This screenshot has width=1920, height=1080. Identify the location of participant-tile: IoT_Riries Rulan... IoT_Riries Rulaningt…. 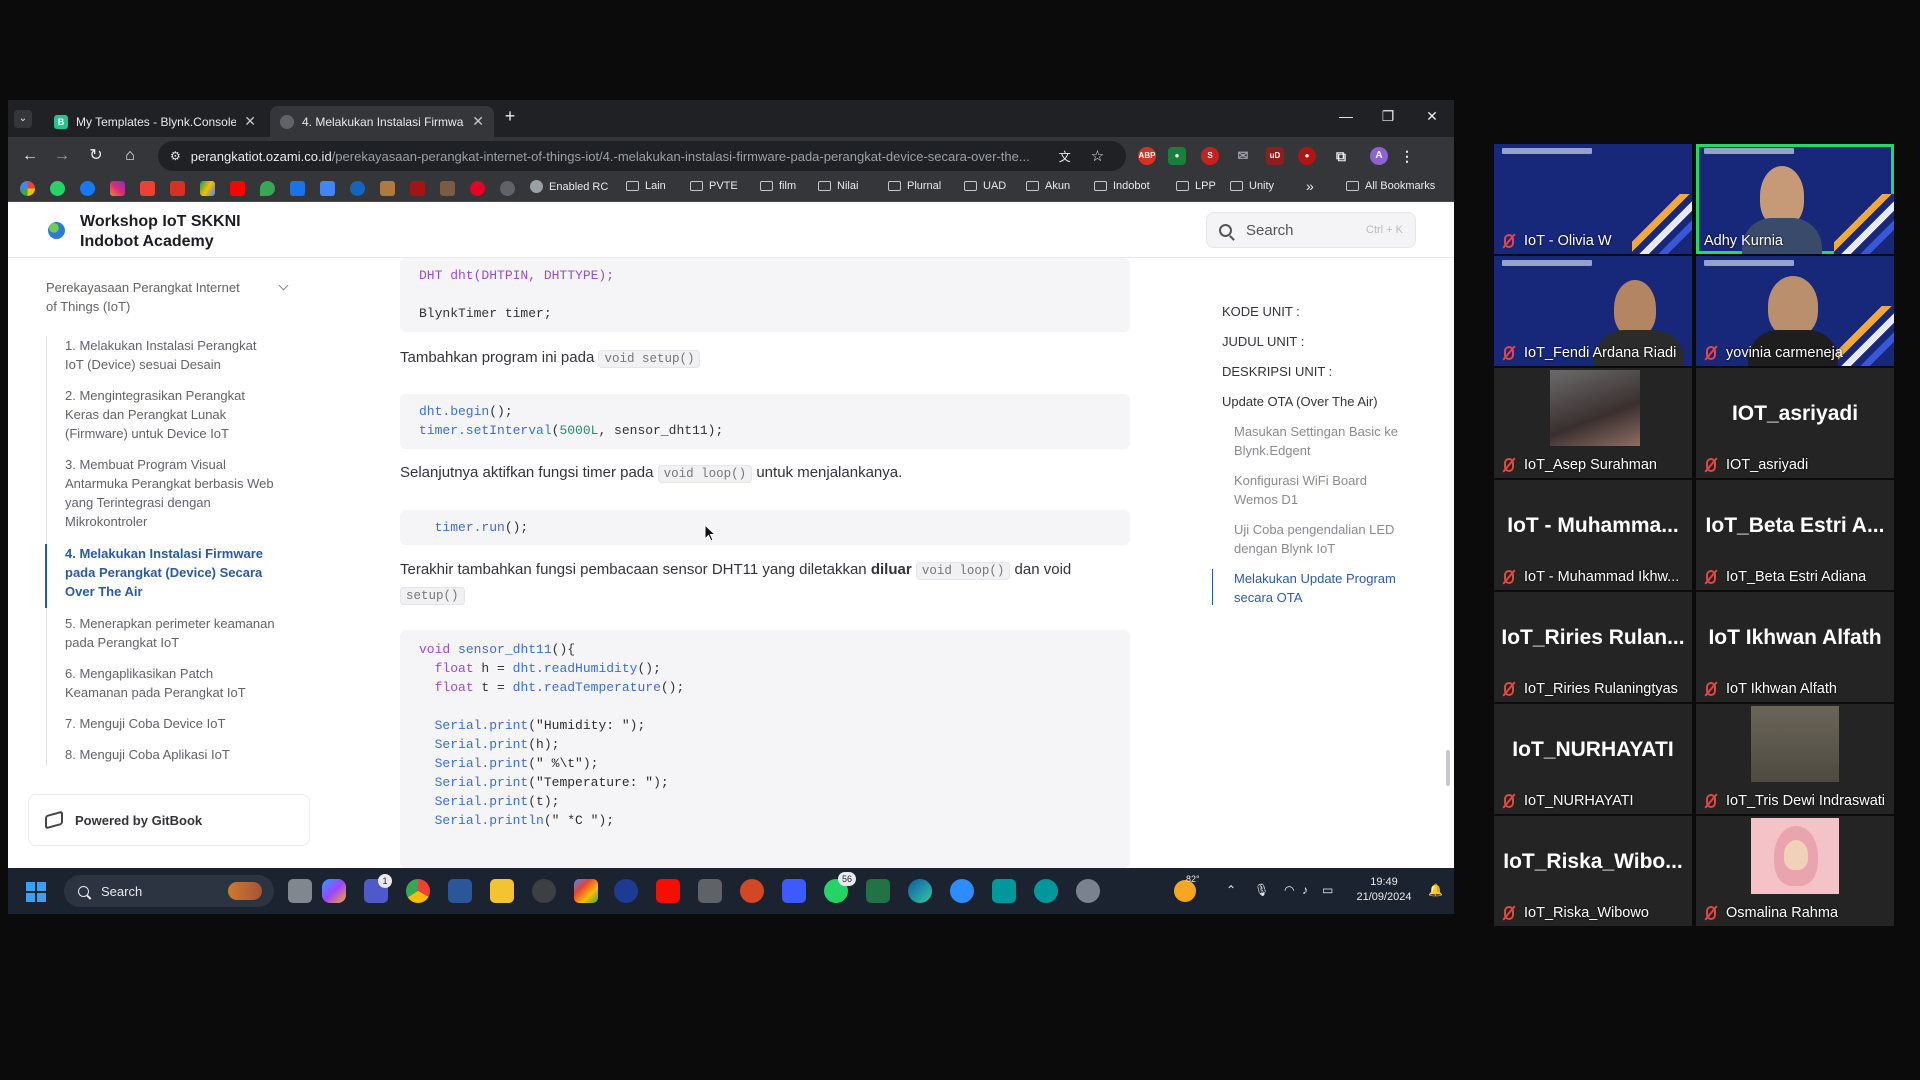
(1593, 647).